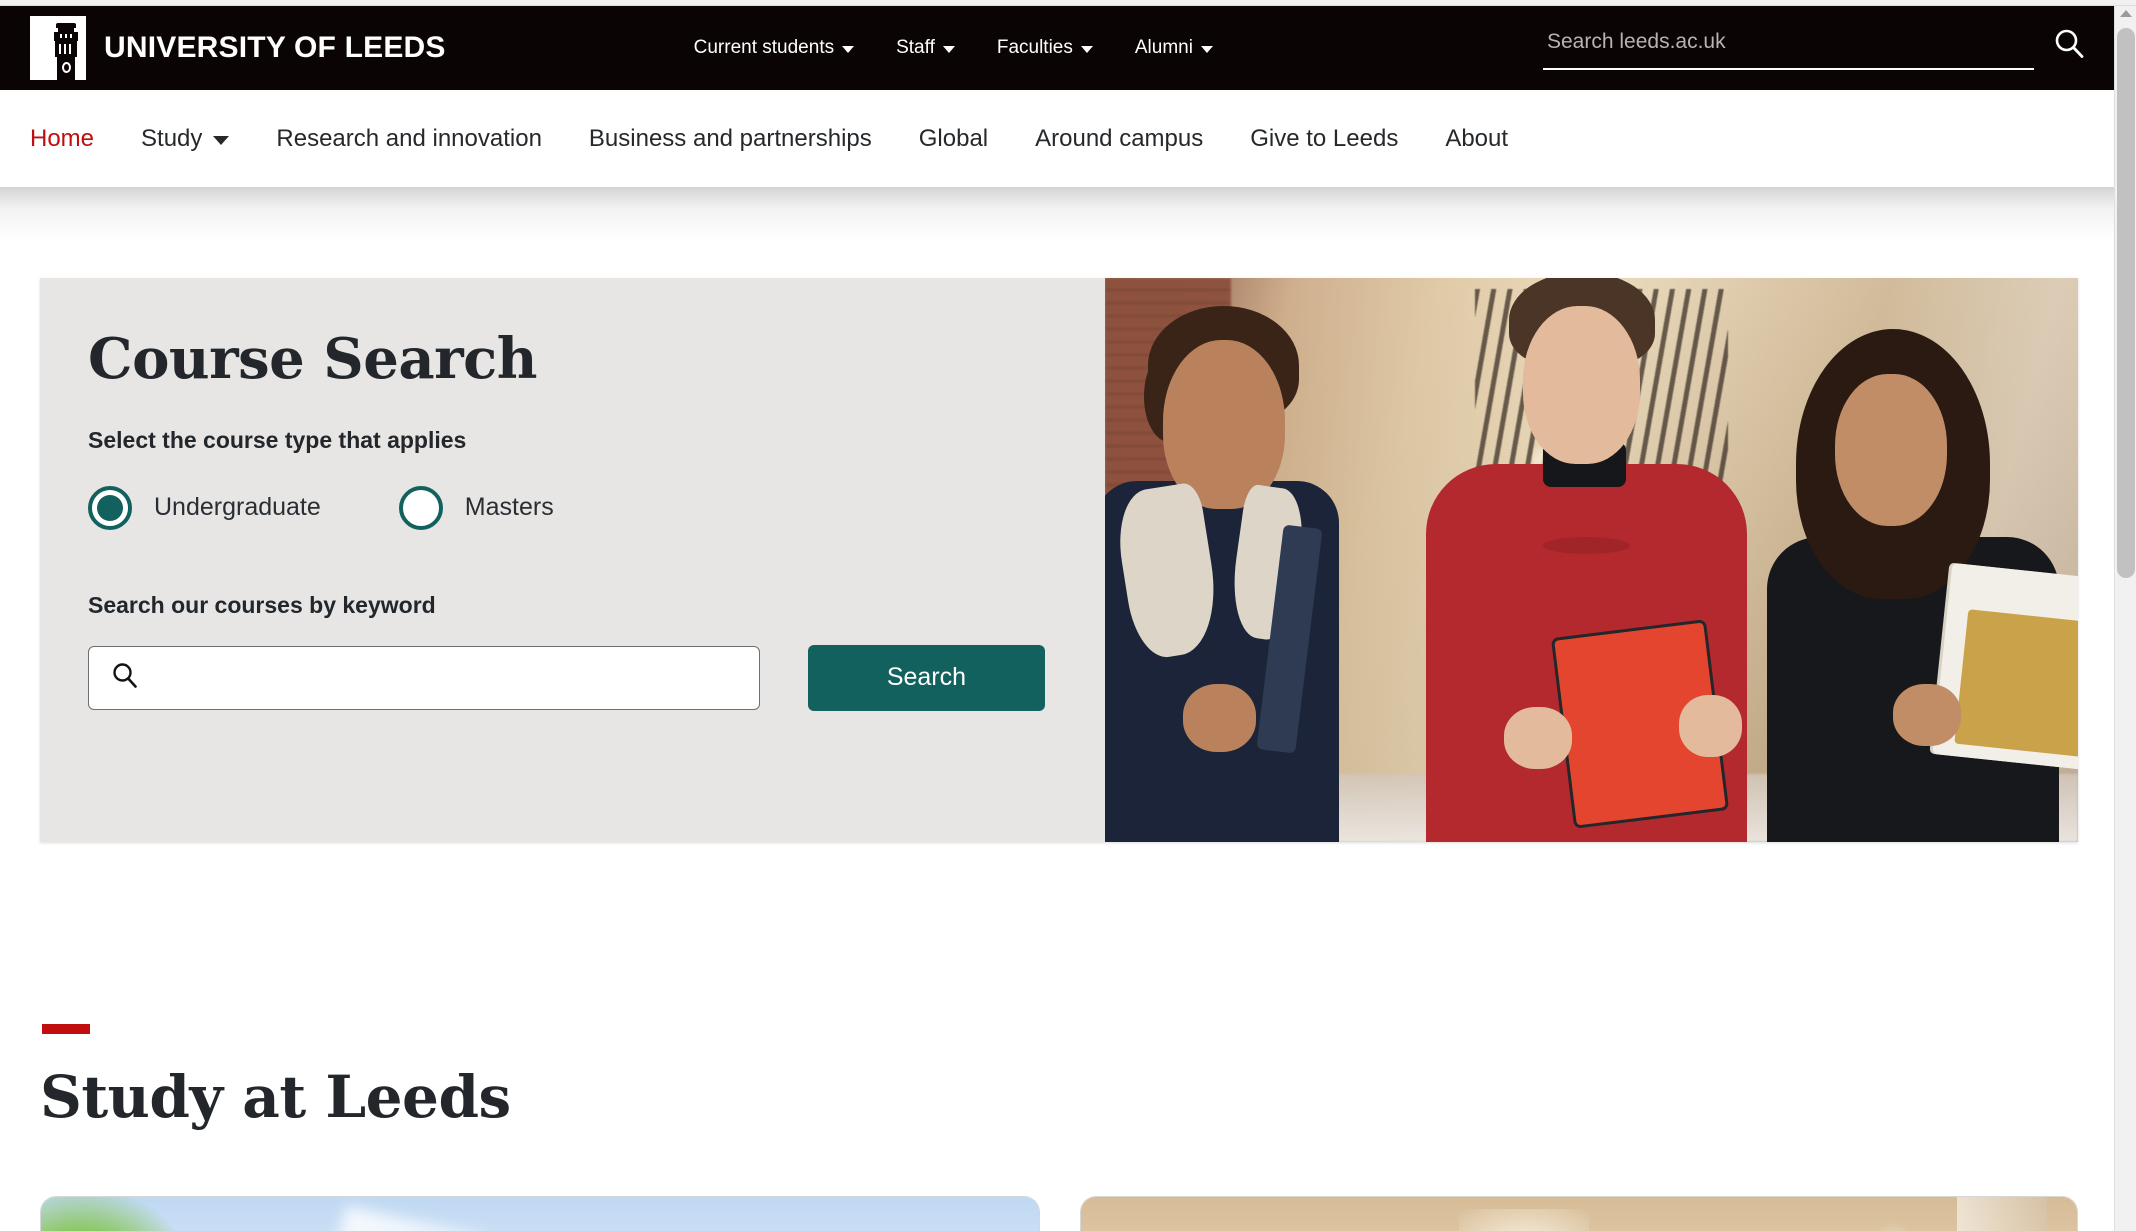  I want to click on page-scrollbar, so click(2125, 618).